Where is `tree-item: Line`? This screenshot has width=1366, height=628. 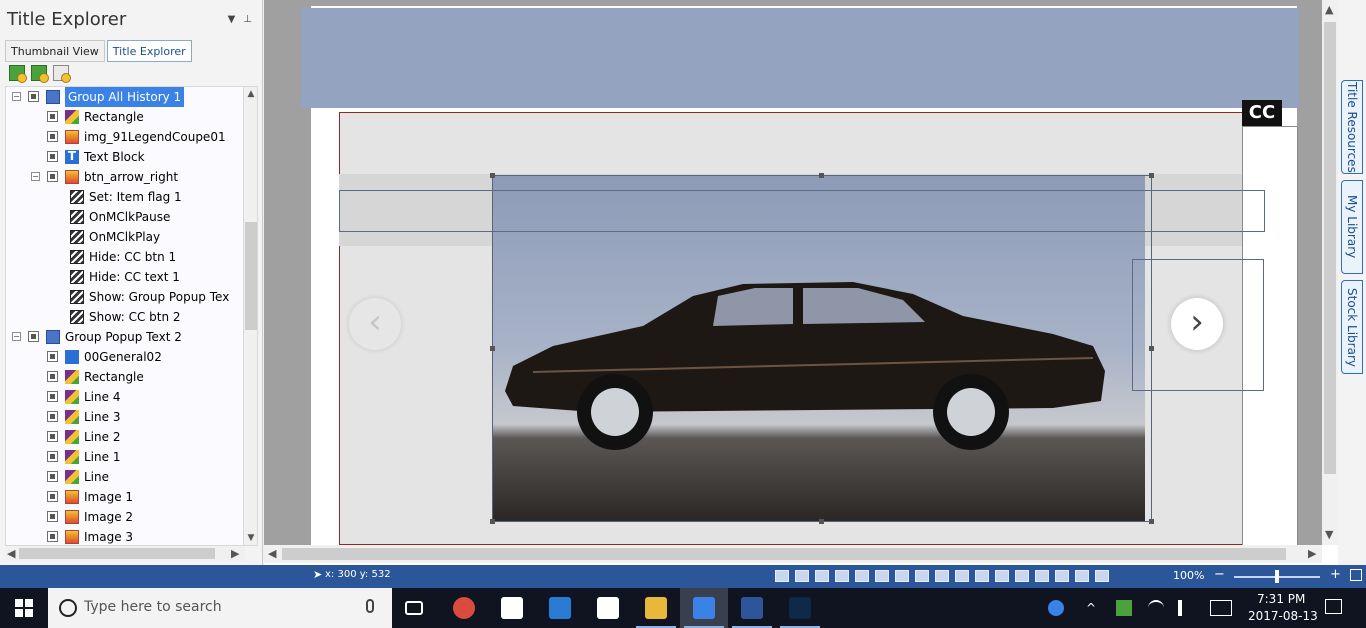
tree-item: Line is located at coordinates (125, 477).